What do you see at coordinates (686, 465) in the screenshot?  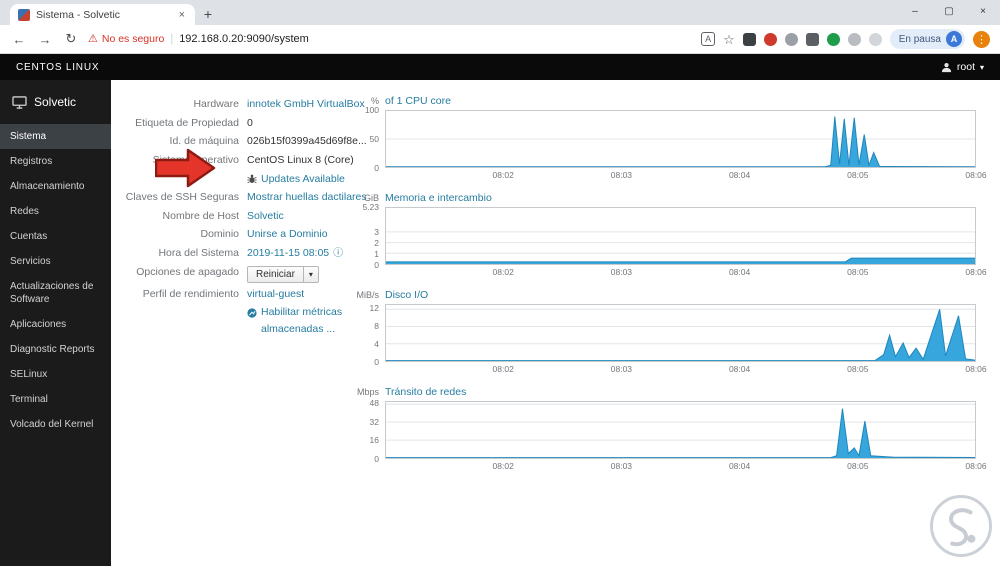 I see `network-x-axis: 08:02 08:03 08:04 08:05 08:06` at bounding box center [686, 465].